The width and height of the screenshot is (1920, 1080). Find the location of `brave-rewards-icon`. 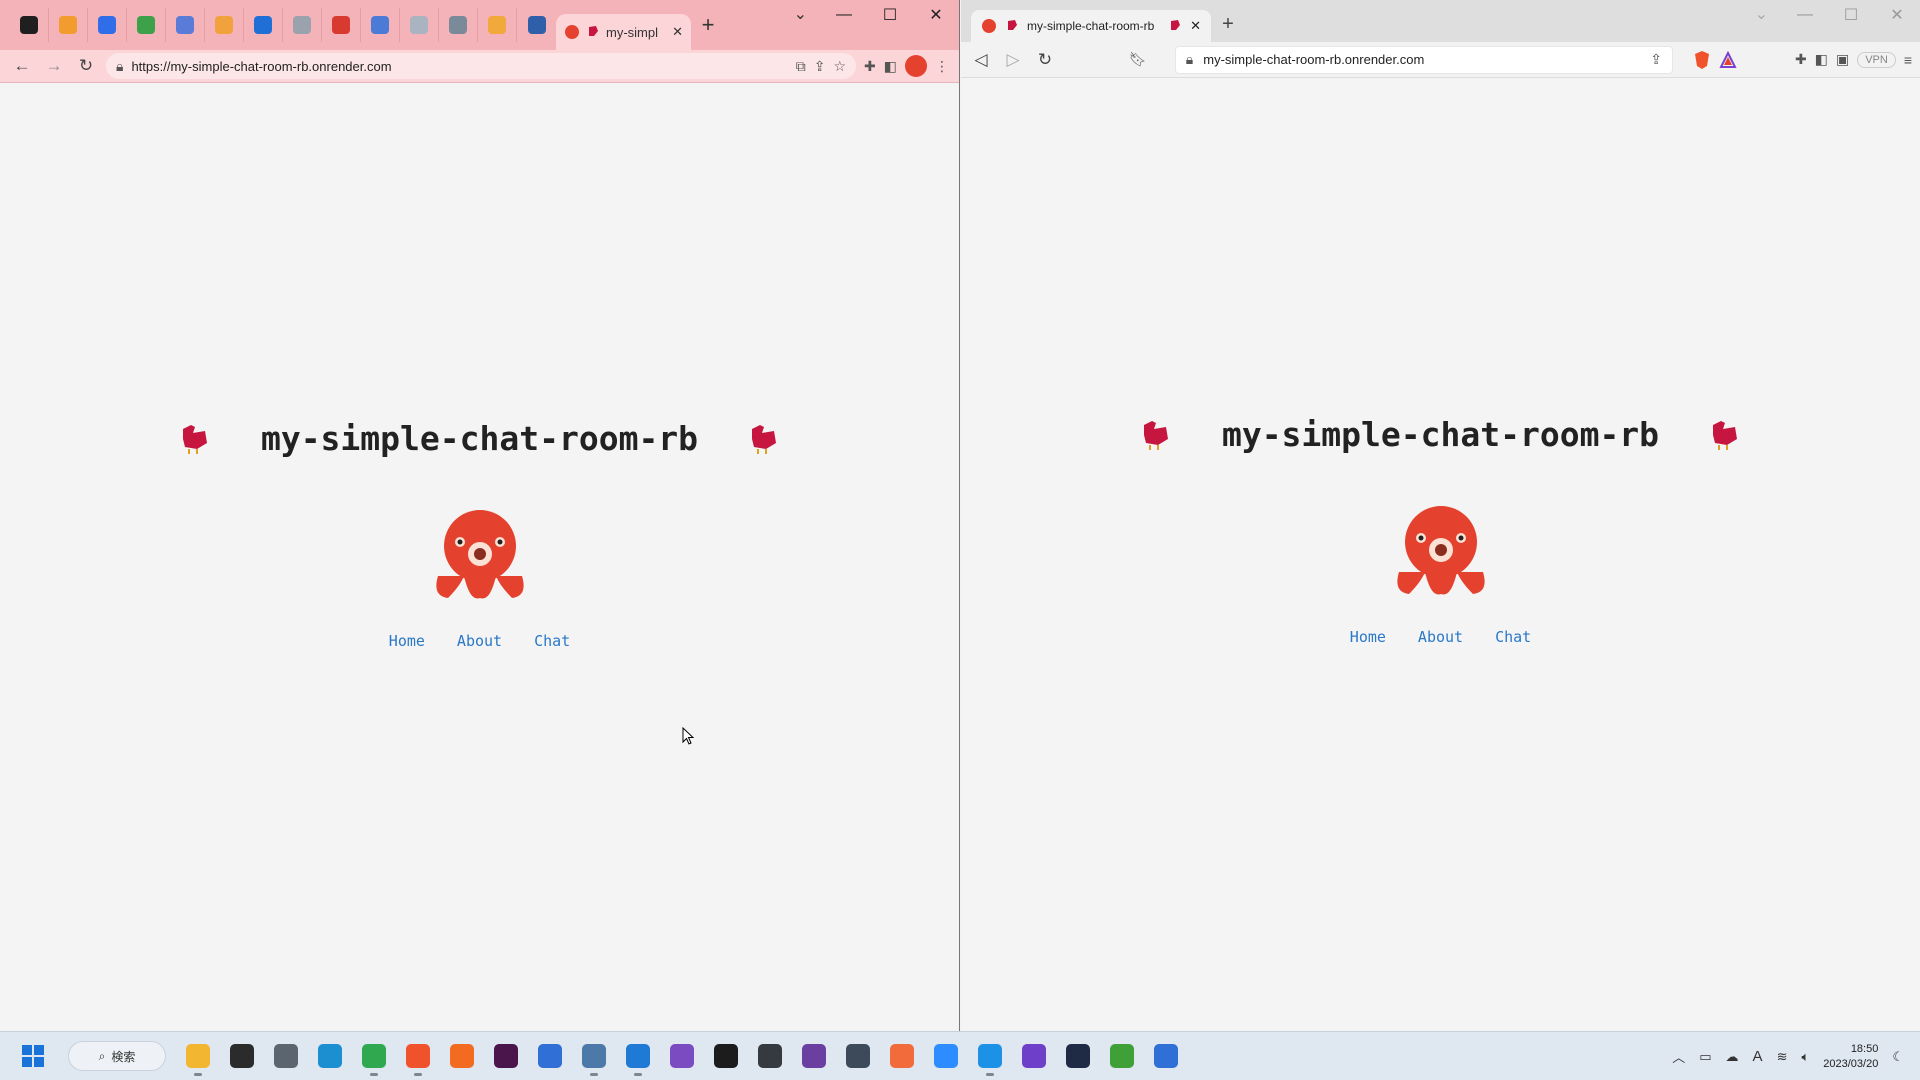

brave-rewards-icon is located at coordinates (1728, 59).